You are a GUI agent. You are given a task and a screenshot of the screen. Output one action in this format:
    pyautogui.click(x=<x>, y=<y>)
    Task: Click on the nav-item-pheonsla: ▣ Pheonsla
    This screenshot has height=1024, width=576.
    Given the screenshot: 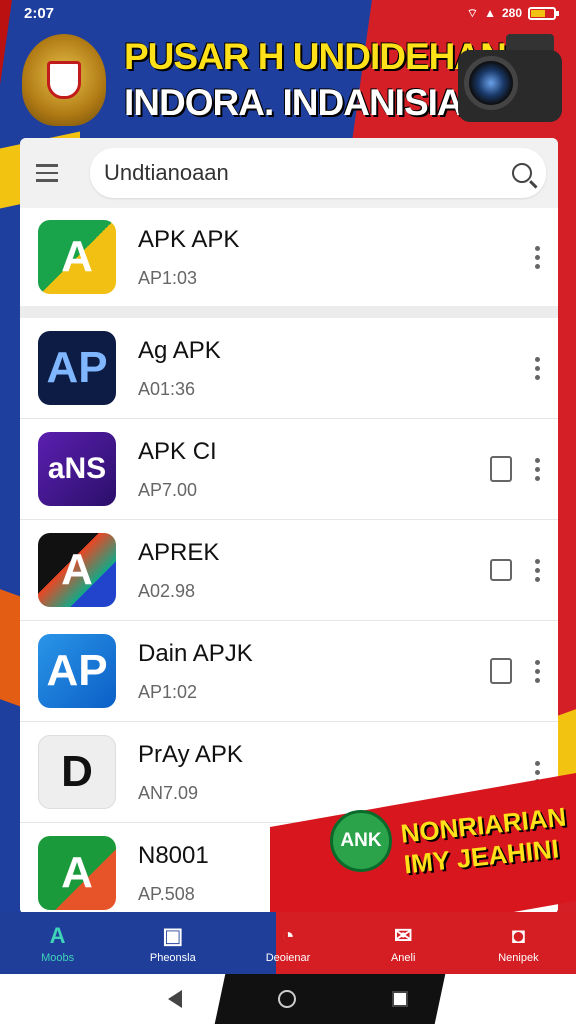 What is the action you would take?
    pyautogui.click(x=172, y=943)
    